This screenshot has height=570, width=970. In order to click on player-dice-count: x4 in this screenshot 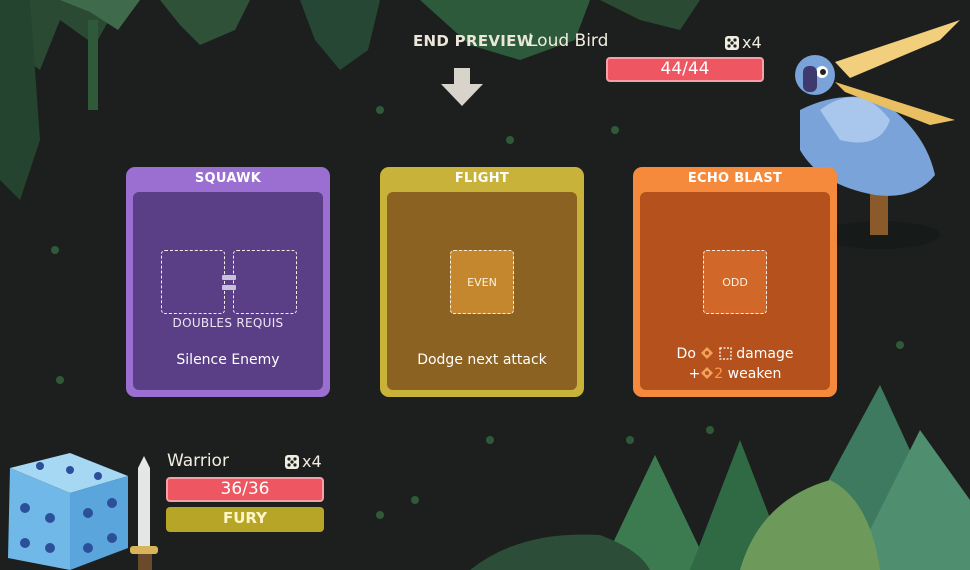, I will do `click(303, 461)`.